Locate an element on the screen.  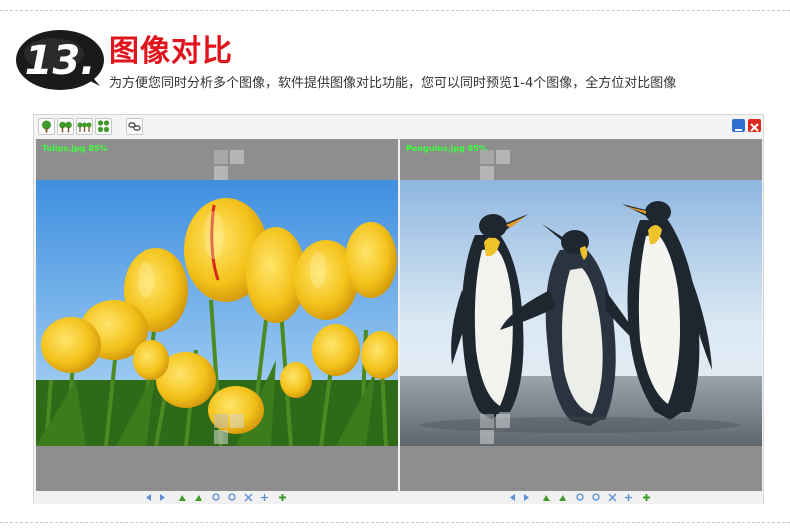
two-trees-icon is located at coordinates (65, 126).